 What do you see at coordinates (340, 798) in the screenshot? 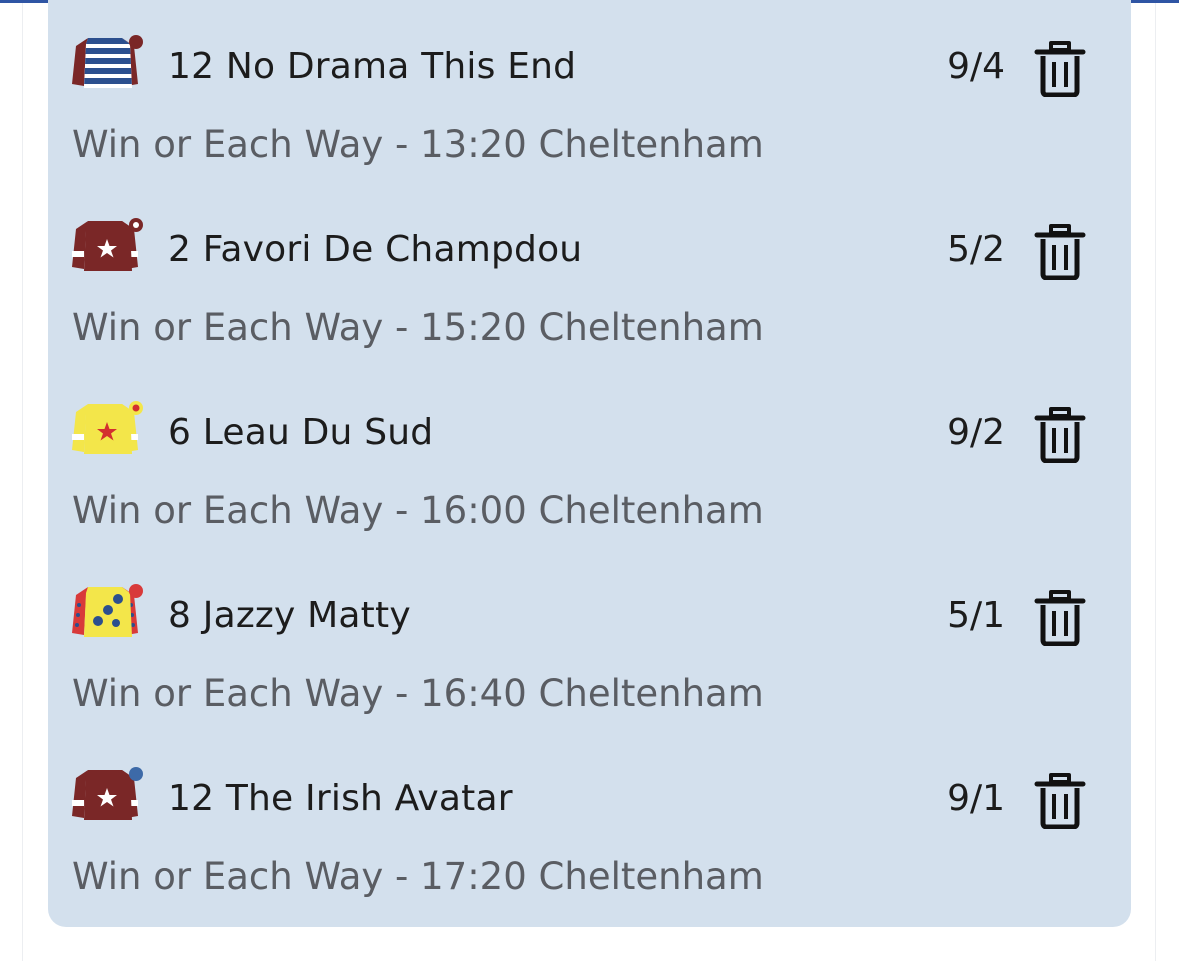
I see `selection-name: 12 The Irish Avatar` at bounding box center [340, 798].